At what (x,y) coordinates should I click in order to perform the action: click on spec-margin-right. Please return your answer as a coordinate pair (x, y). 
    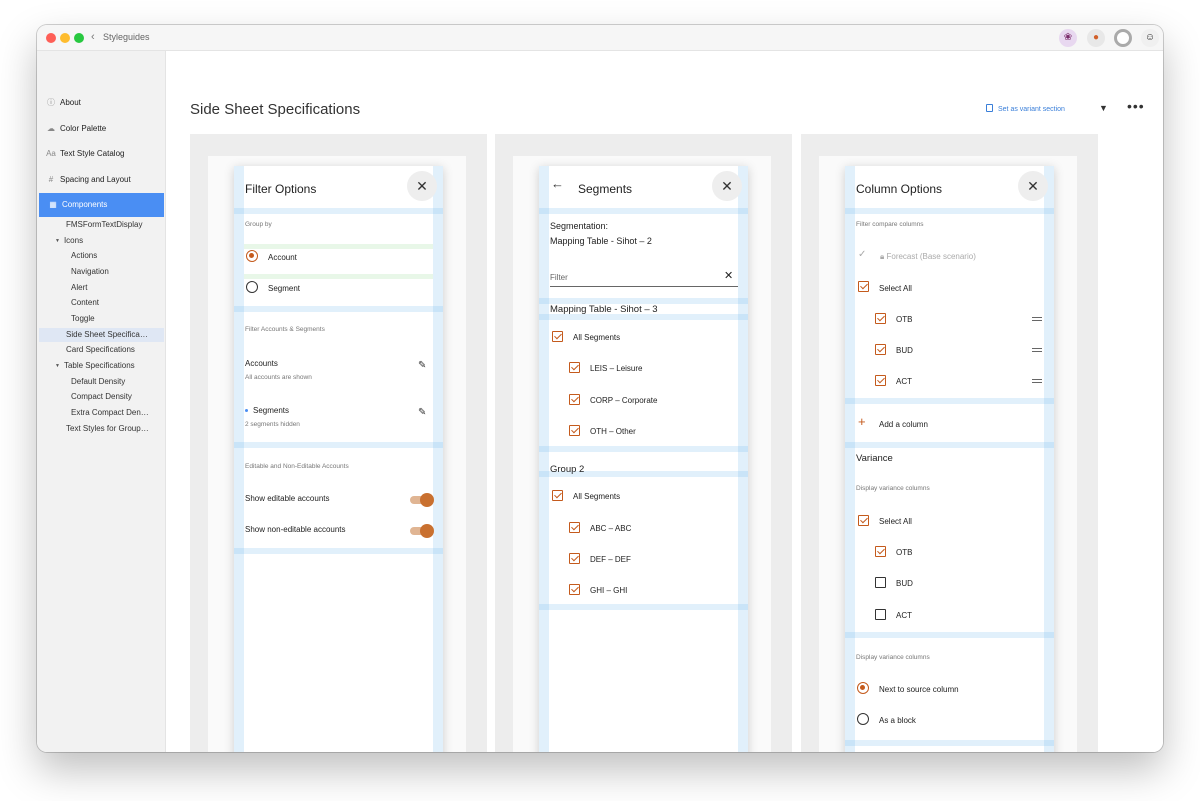
    Looking at the image, I should click on (743, 459).